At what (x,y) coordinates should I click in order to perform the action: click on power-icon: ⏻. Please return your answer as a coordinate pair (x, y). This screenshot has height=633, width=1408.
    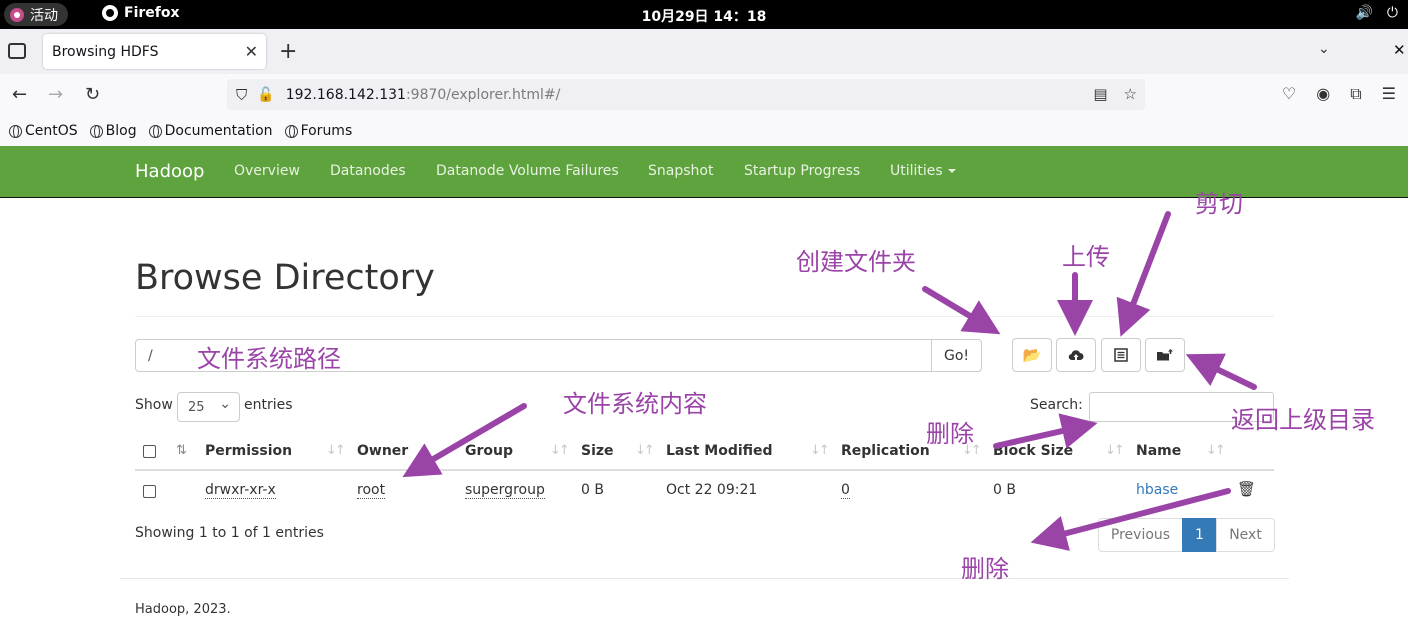
    Looking at the image, I should click on (1392, 13).